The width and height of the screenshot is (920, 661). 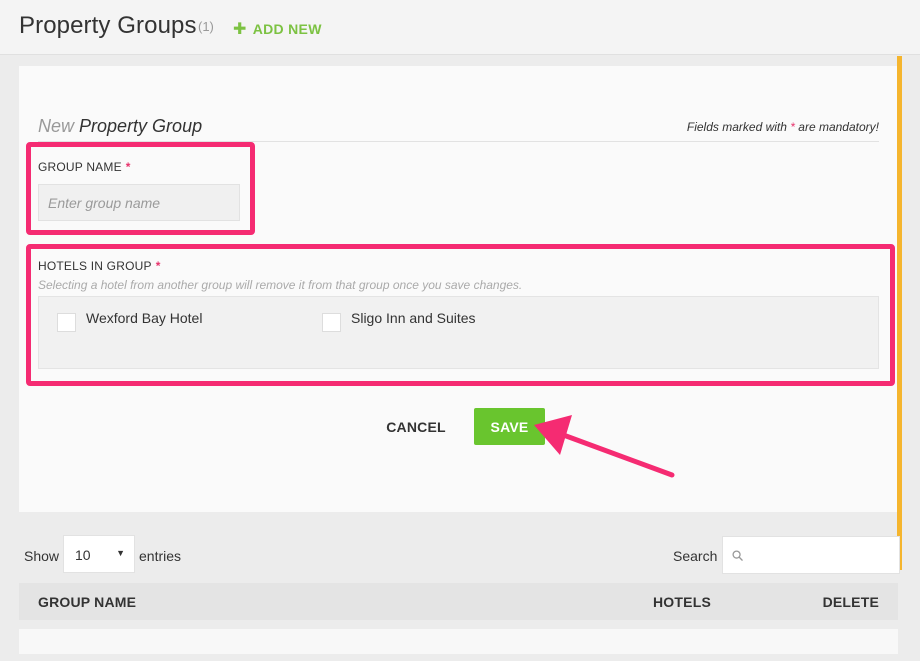 I want to click on entries-select: 10 ▼, so click(x=99, y=554).